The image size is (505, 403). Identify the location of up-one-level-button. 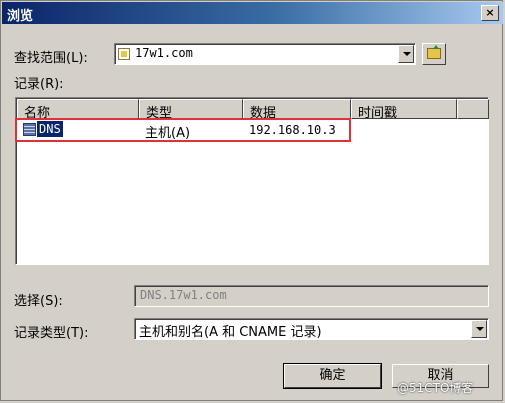
(434, 54).